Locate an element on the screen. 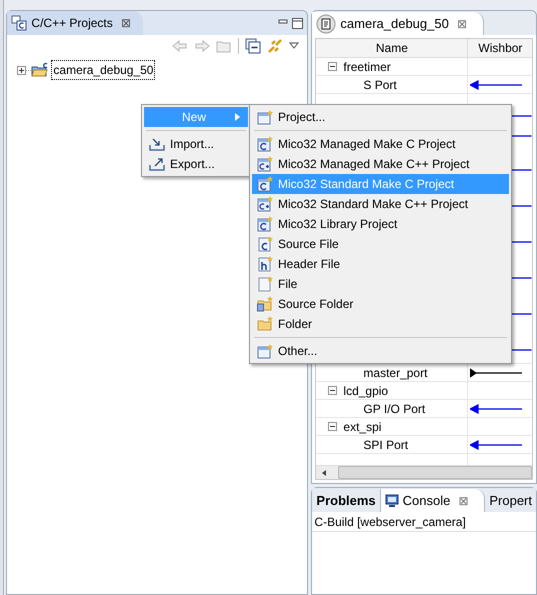 This screenshot has height=595, width=537. file-icon is located at coordinates (265, 284).